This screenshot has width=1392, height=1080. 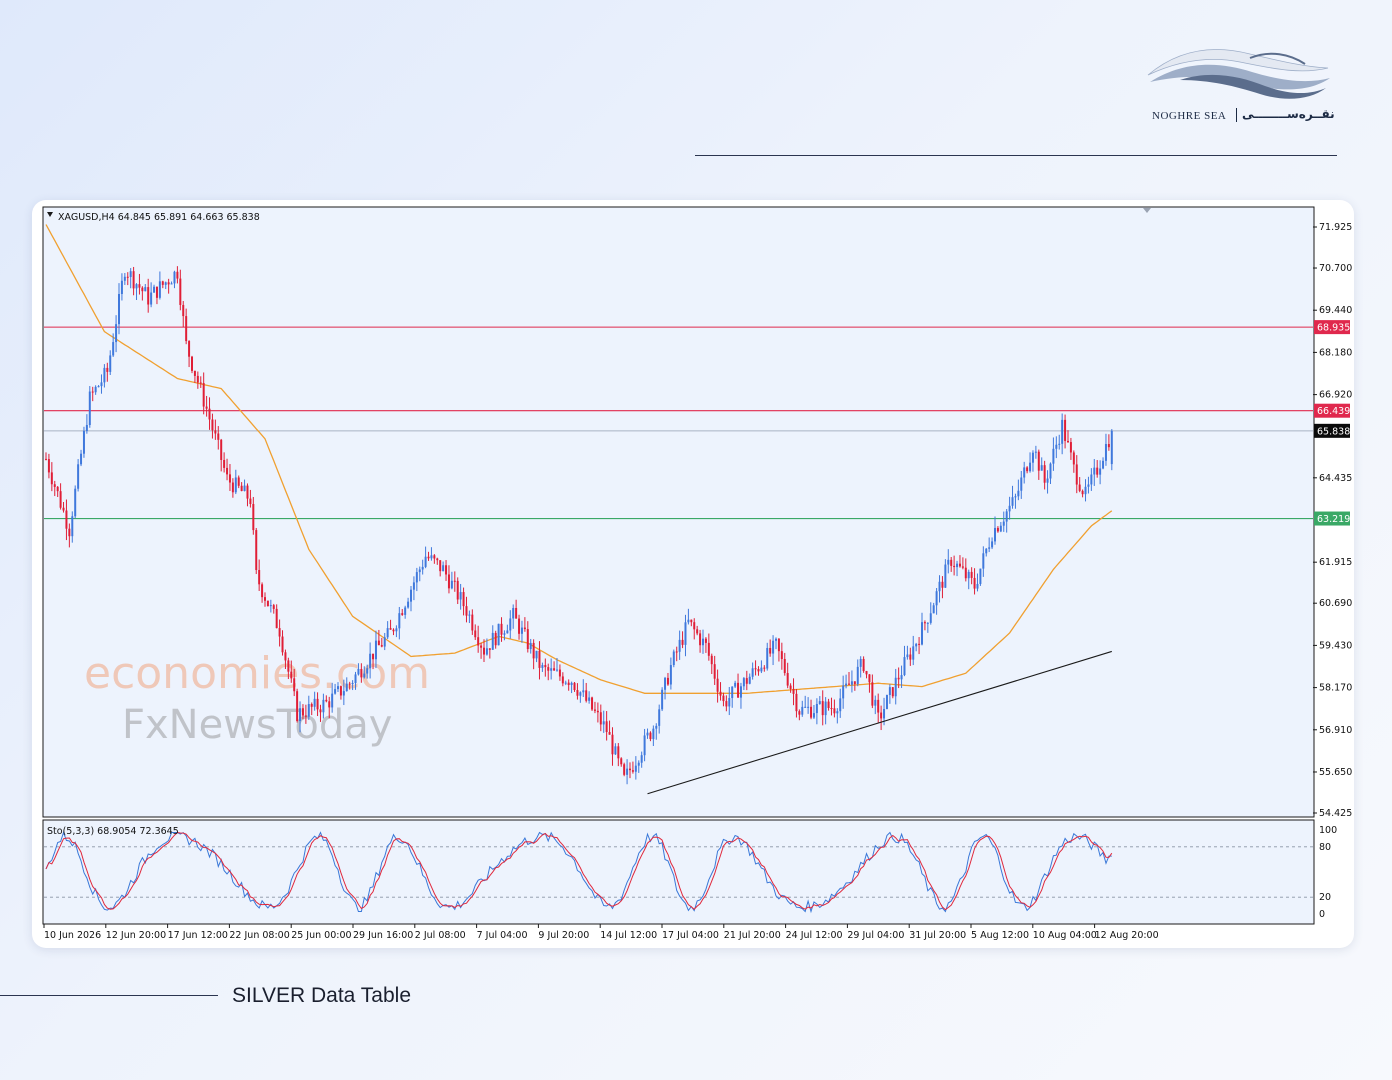 What do you see at coordinates (1333, 328) in the screenshot?
I see `level-tag-label: 68.935` at bounding box center [1333, 328].